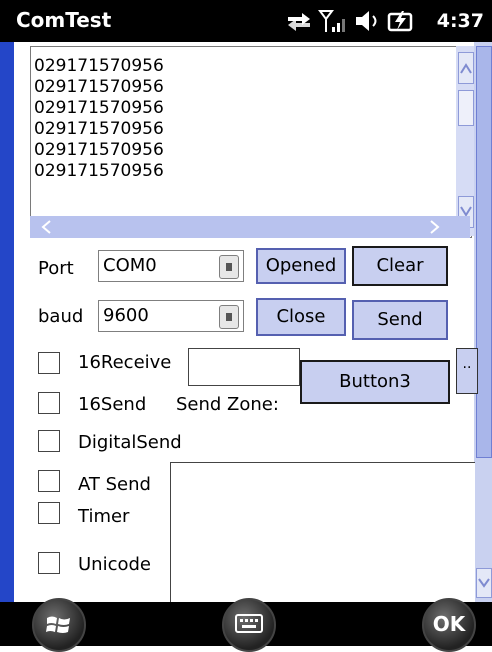 Image resolution: width=492 pixels, height=652 pixels. What do you see at coordinates (130, 442) in the screenshot?
I see `digitalsend-label: DigitalSend` at bounding box center [130, 442].